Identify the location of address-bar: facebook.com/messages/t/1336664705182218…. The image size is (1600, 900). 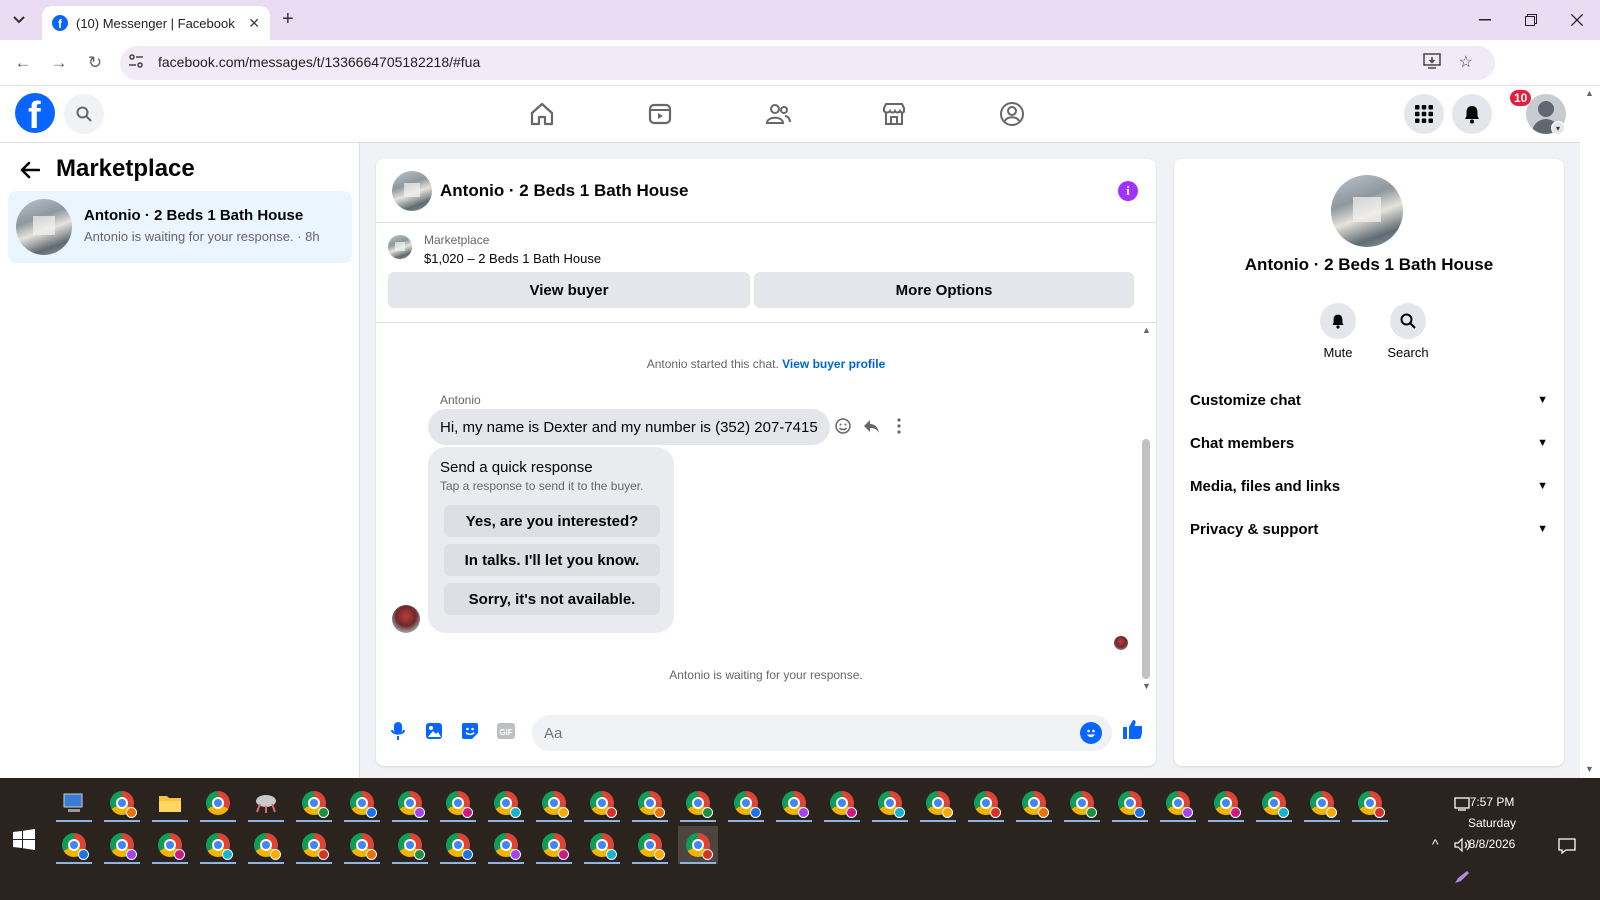
(807, 63).